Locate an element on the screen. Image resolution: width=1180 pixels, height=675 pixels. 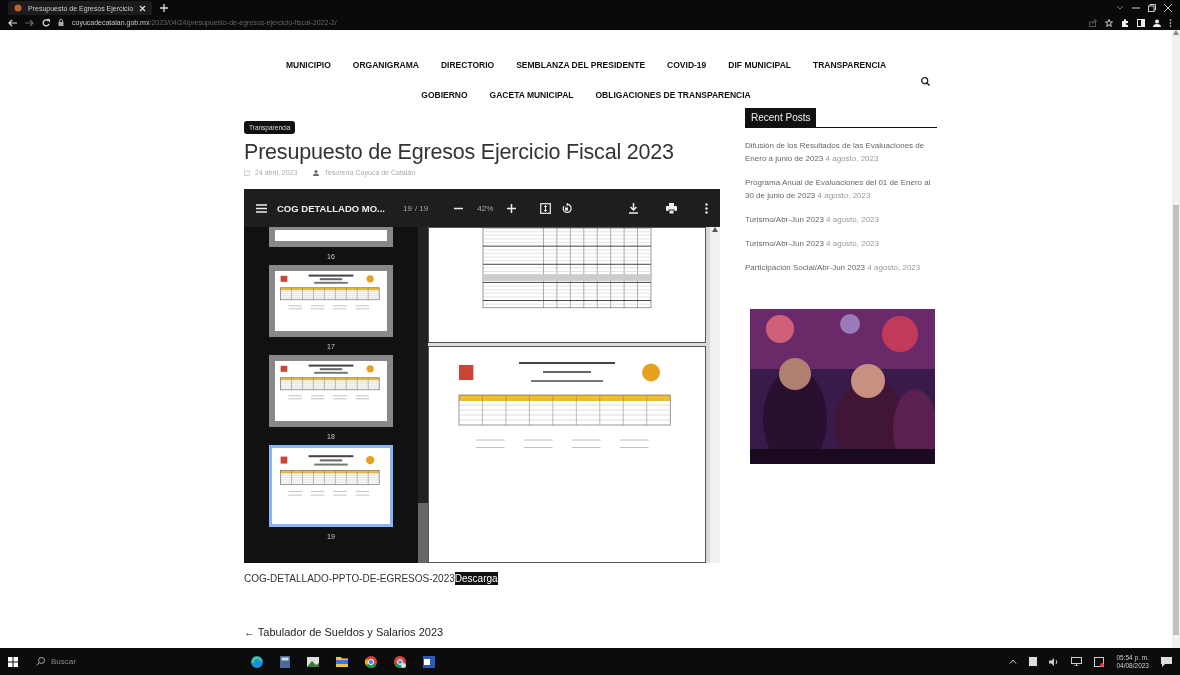
zoom-in-icon is located at coordinates (512, 208).